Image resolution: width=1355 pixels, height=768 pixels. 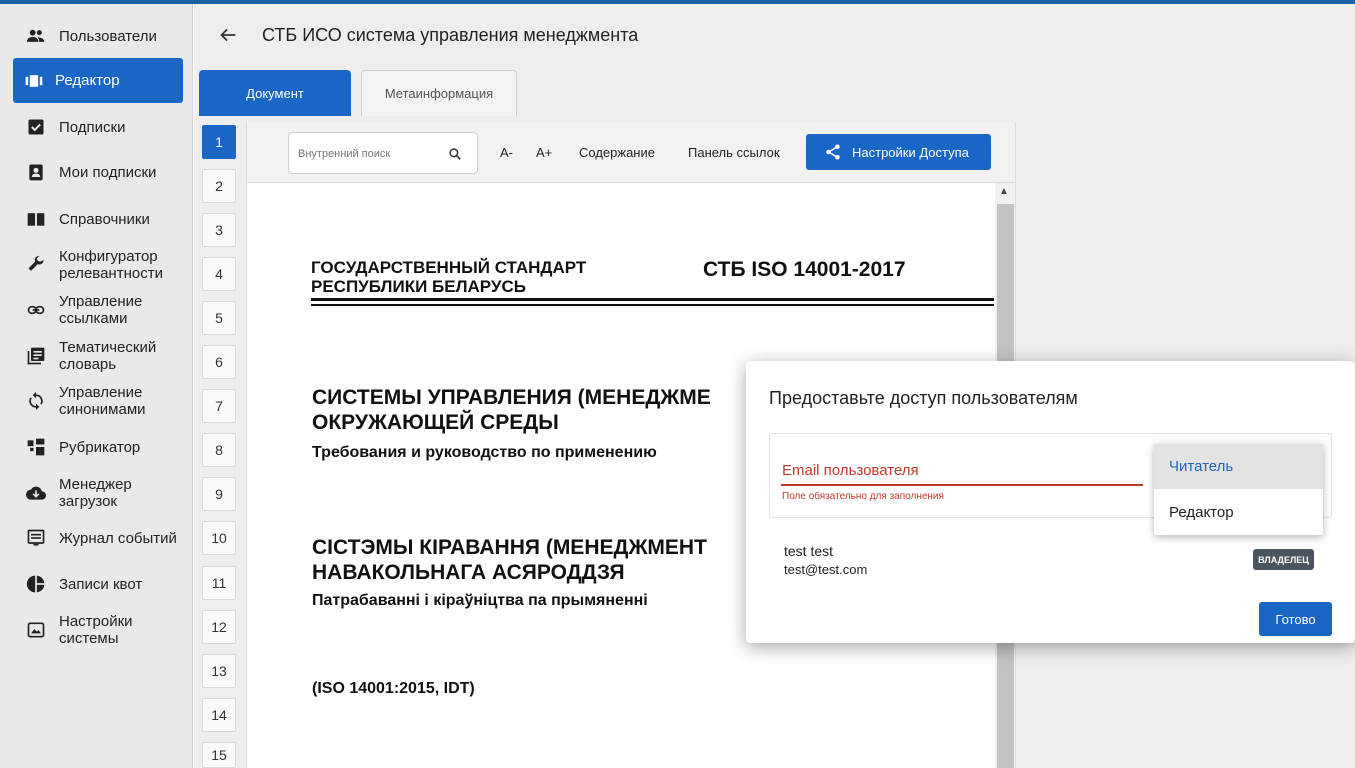 I want to click on badge-icon, so click(x=36, y=172).